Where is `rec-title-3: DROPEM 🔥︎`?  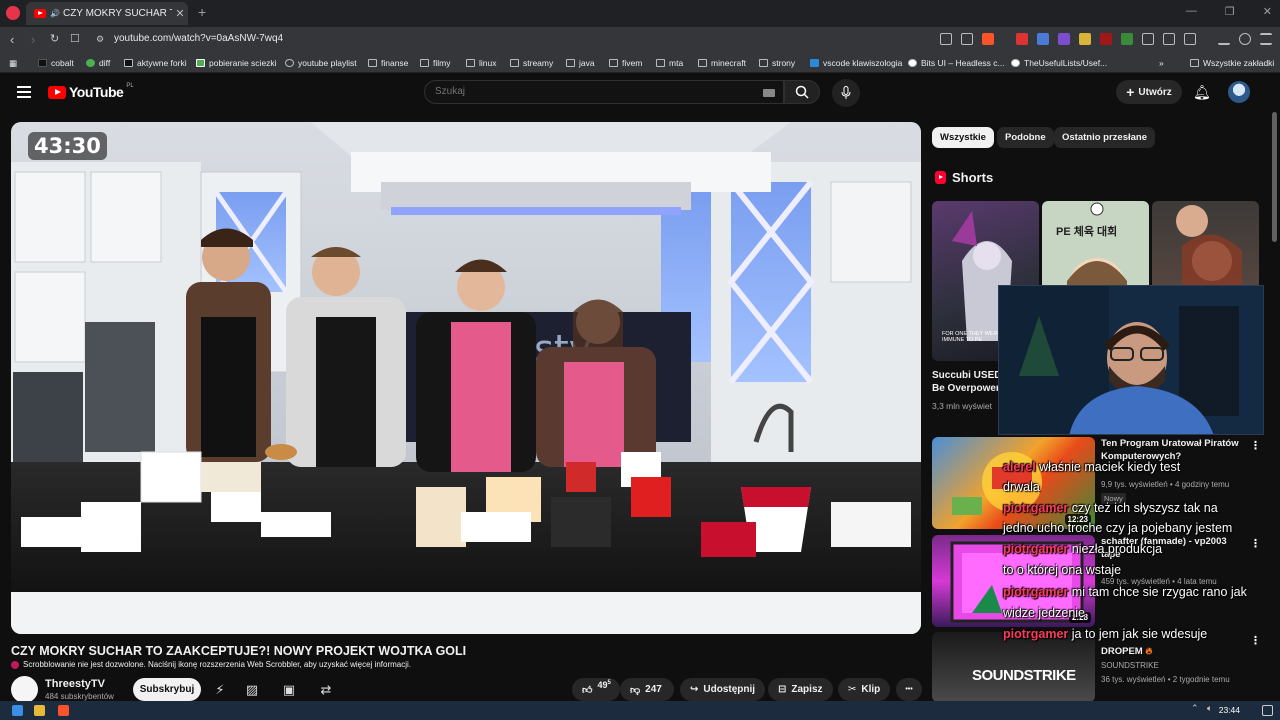
rec-title-3: DROPEM 🔥︎ is located at coordinates (1171, 651).